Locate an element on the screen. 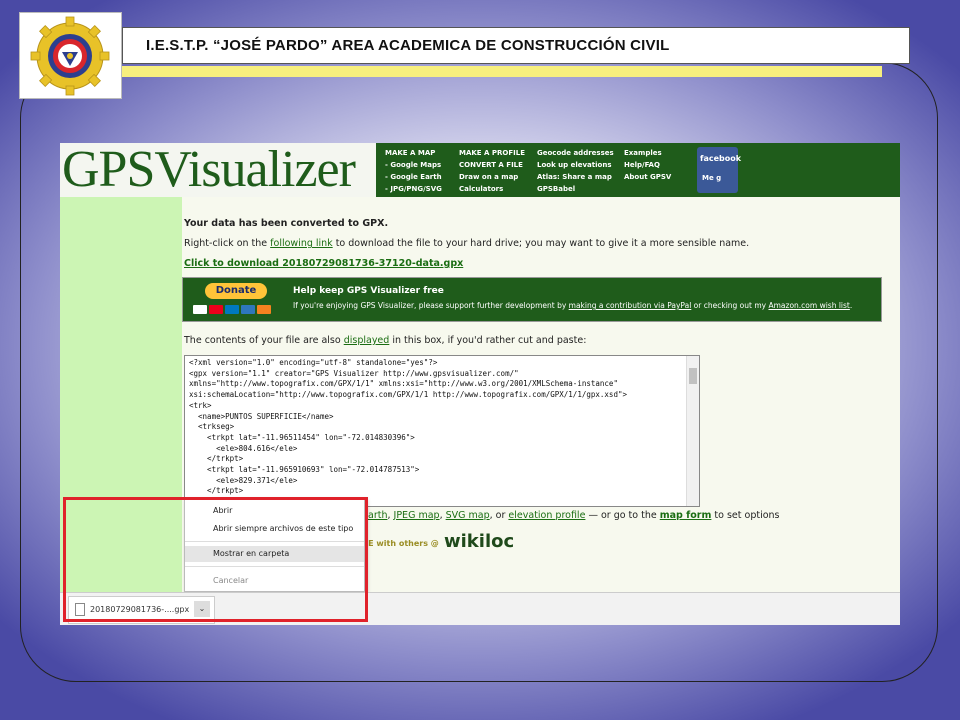 This screenshot has height=720, width=960. nav-link: Calculators is located at coordinates (492, 189).